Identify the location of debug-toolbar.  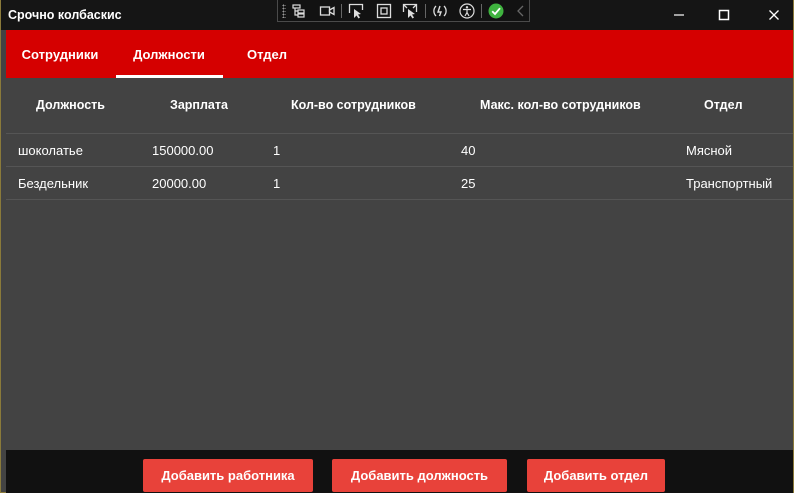
(403, 11).